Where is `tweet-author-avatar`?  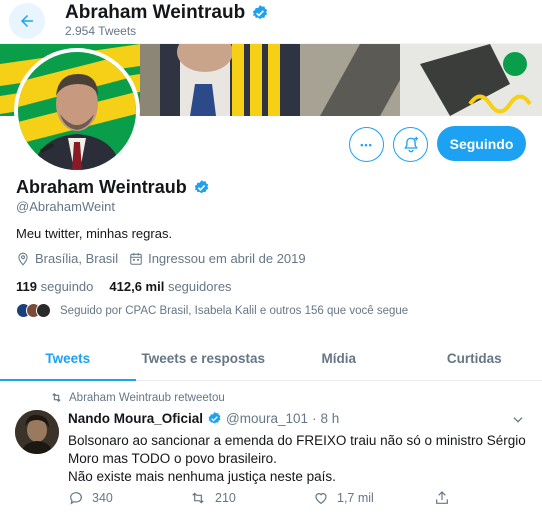
tweet-author-avatar is located at coordinates (37, 432).